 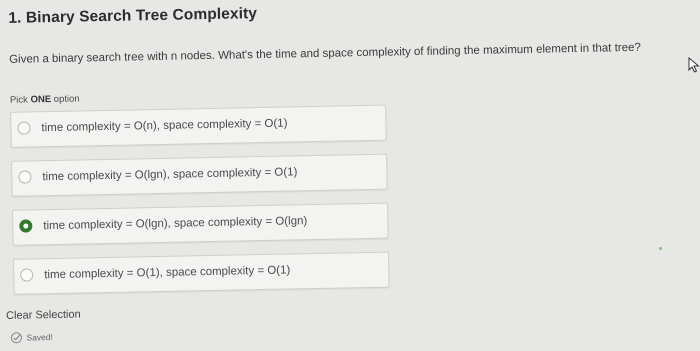 What do you see at coordinates (40, 337) in the screenshot?
I see `saved-label: Saved!` at bounding box center [40, 337].